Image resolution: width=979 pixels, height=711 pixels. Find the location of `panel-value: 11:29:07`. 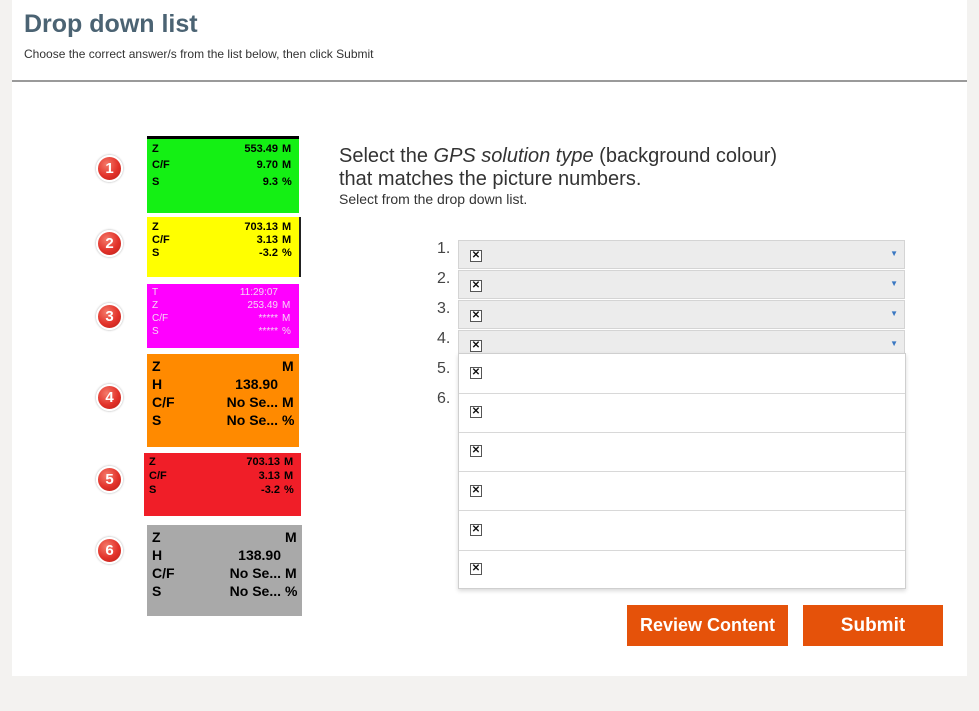

panel-value: 11:29:07 is located at coordinates (258, 292).